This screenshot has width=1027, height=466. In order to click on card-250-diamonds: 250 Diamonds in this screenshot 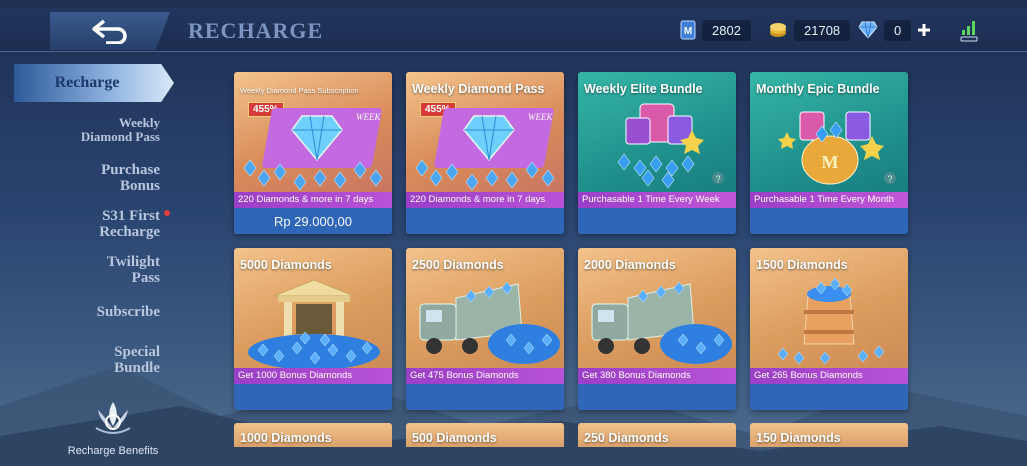, I will do `click(657, 435)`.